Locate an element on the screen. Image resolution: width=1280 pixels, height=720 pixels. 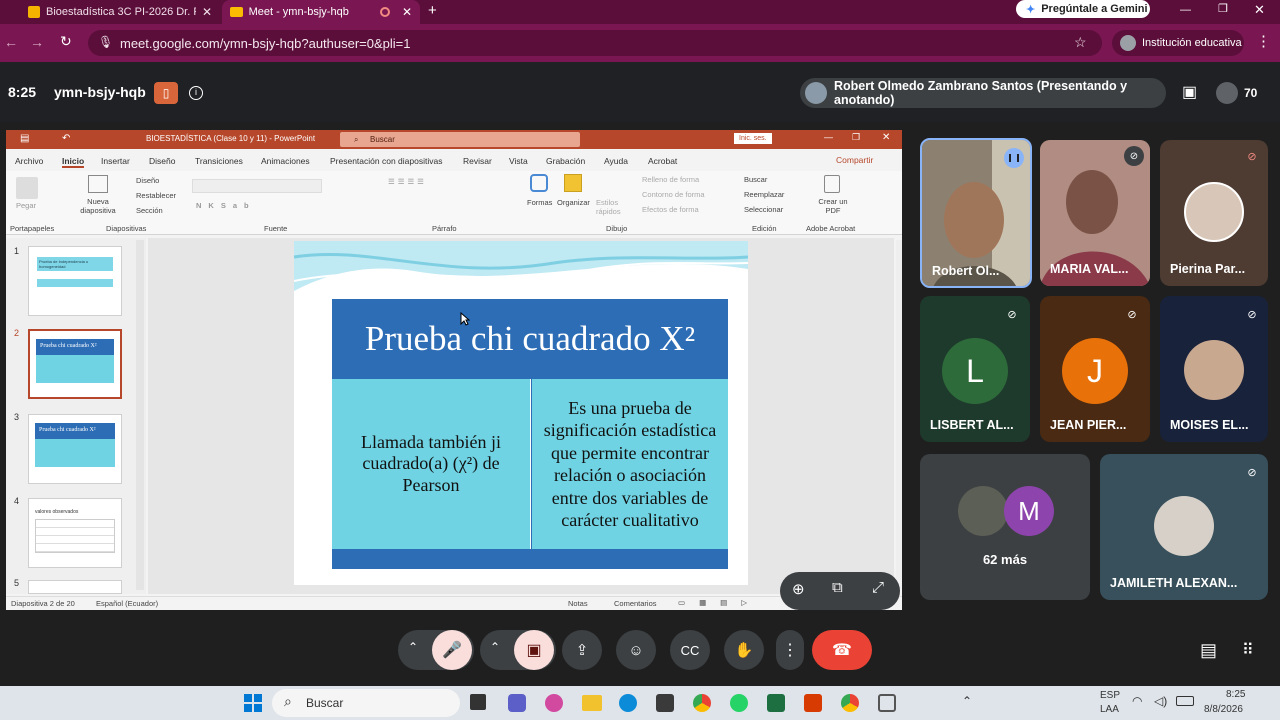
menu-transiciones: Transiciones is located at coordinates (219, 161).